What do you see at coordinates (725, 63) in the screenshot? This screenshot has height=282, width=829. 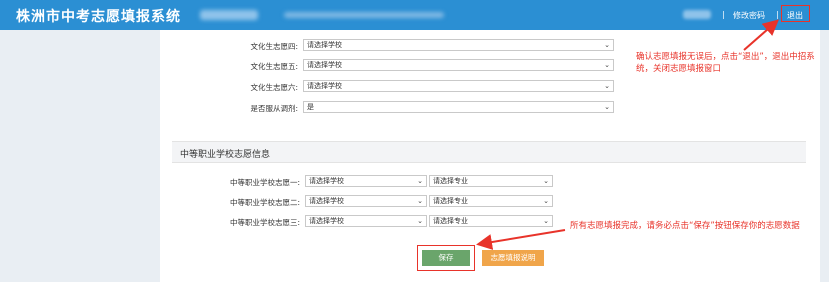 I see `logout-annotation: 确认志愿填报无误后，点击“退出”，退出中招系统，关闭志愿填报窗口` at bounding box center [725, 63].